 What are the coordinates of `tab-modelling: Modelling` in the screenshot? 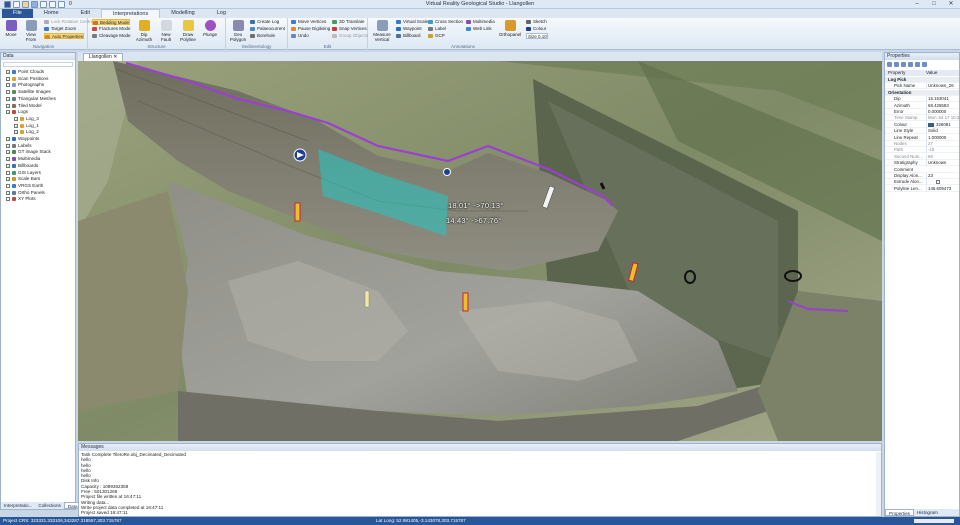 It's located at (183, 13).